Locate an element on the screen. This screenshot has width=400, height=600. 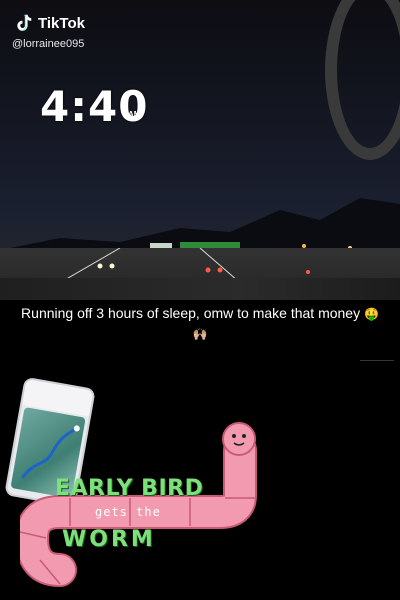
steering-wheel-icon is located at coordinates (362, 80).